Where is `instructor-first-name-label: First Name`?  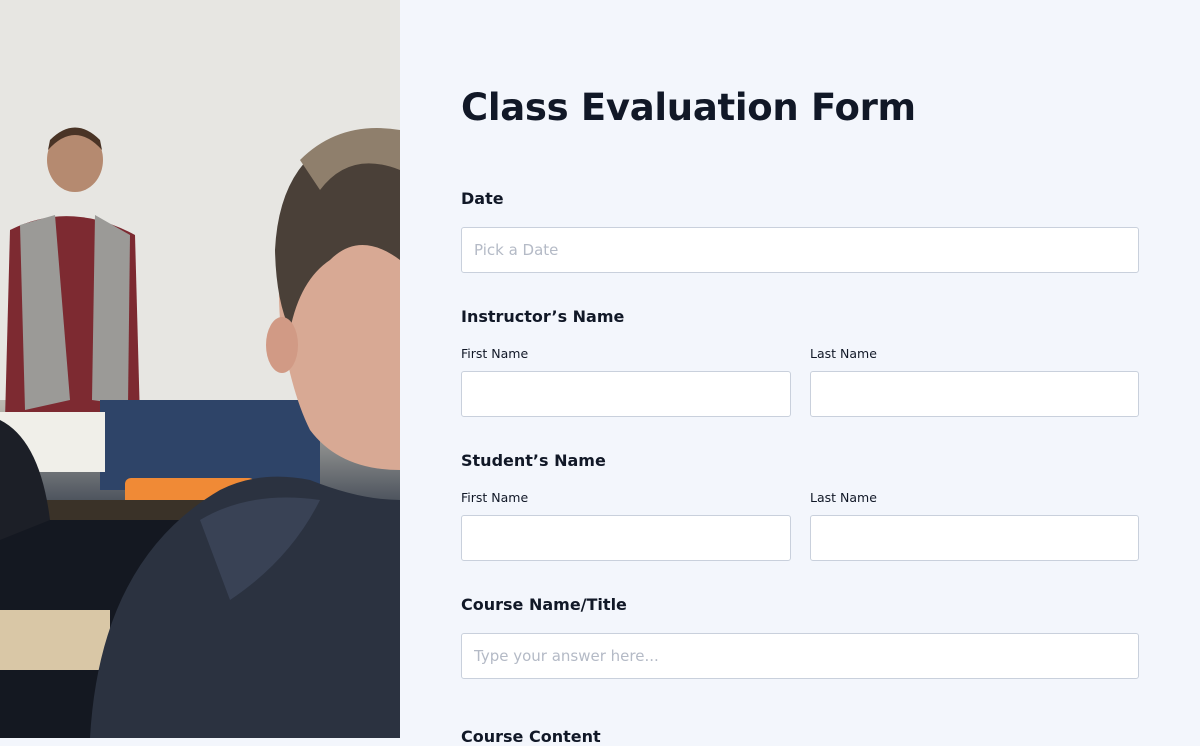 instructor-first-name-label: First Name is located at coordinates (495, 353).